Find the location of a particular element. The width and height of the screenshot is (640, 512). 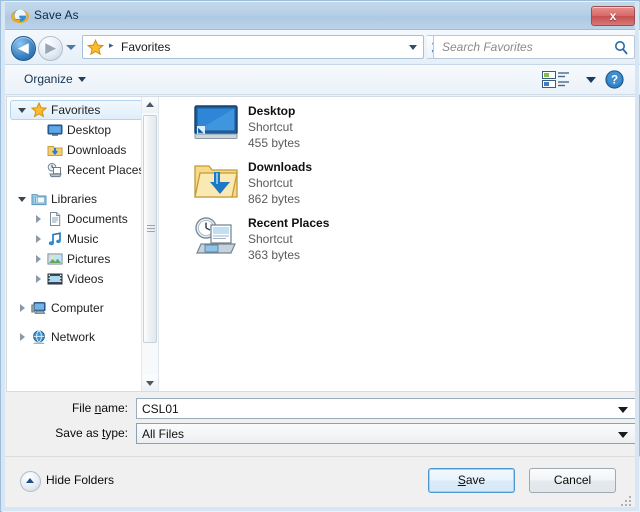

help-icon: ? is located at coordinates (614, 79).